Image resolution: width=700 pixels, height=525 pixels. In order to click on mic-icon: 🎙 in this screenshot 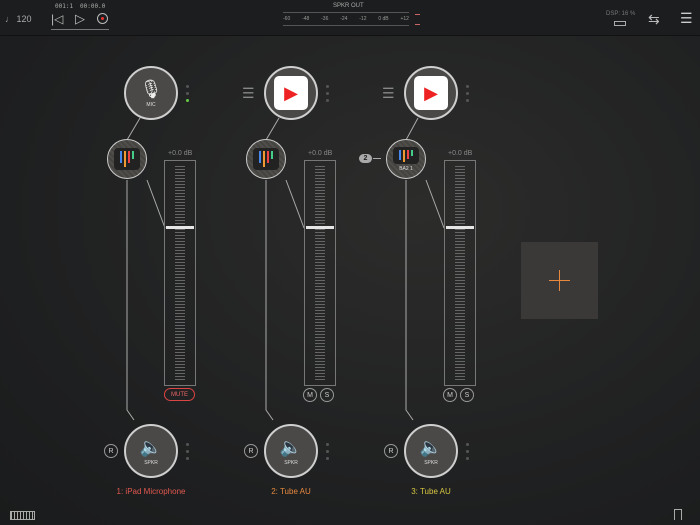, I will do `click(151, 88)`.